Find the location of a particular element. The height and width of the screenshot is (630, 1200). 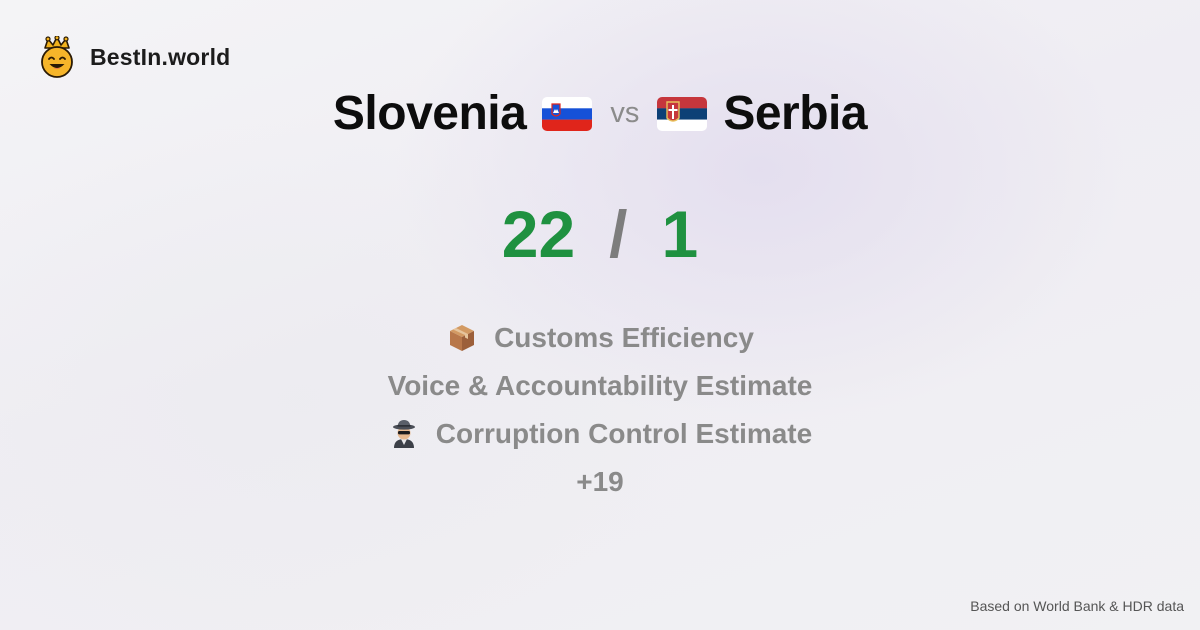

more-metrics-count: +19 is located at coordinates (600, 482).